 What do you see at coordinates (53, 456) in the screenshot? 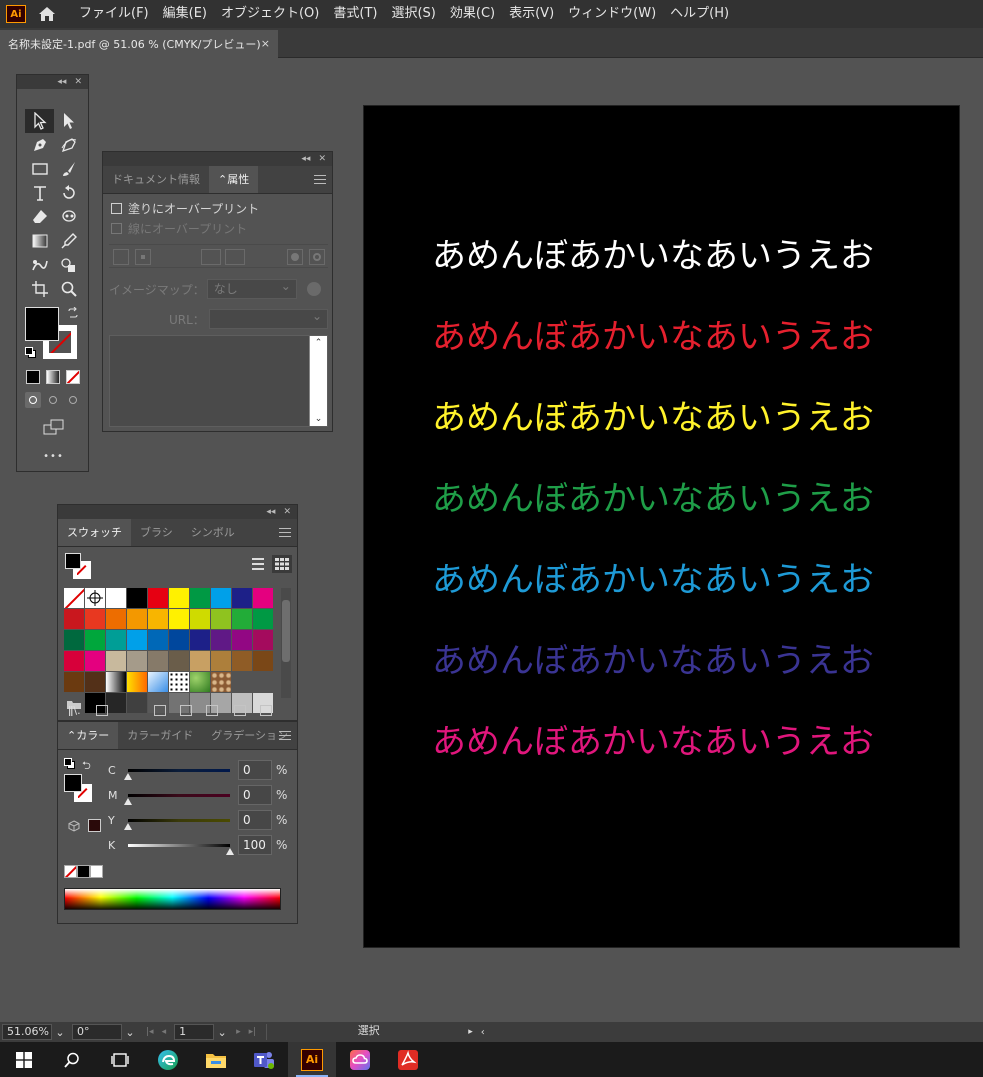
I see `edit-toolbar-icon: •••` at bounding box center [53, 456].